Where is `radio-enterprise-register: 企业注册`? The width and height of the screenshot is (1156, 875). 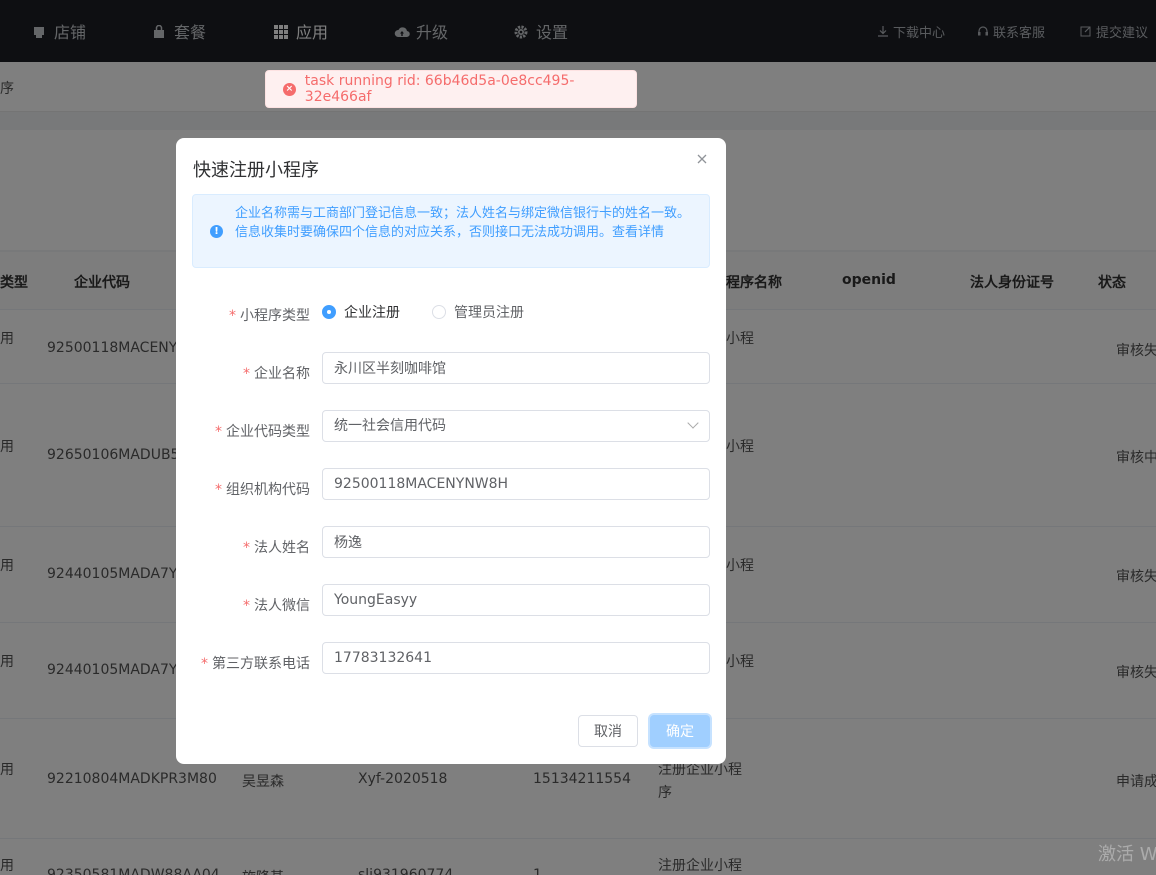
radio-enterprise-register: 企业注册 is located at coordinates (361, 312).